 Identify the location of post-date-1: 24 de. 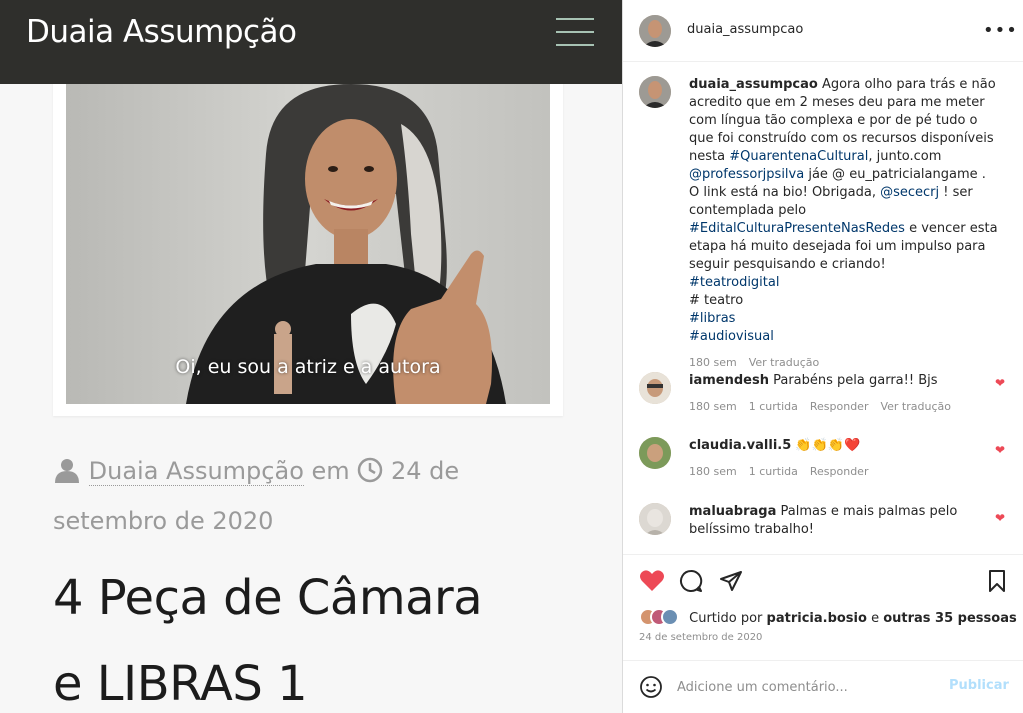
(425, 471).